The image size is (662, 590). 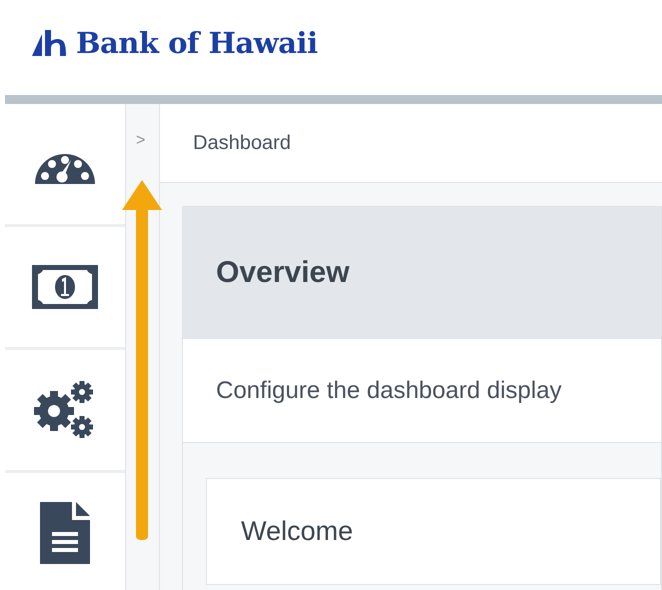 What do you see at coordinates (389, 390) in the screenshot?
I see `panel-description: Configure the dashboard display` at bounding box center [389, 390].